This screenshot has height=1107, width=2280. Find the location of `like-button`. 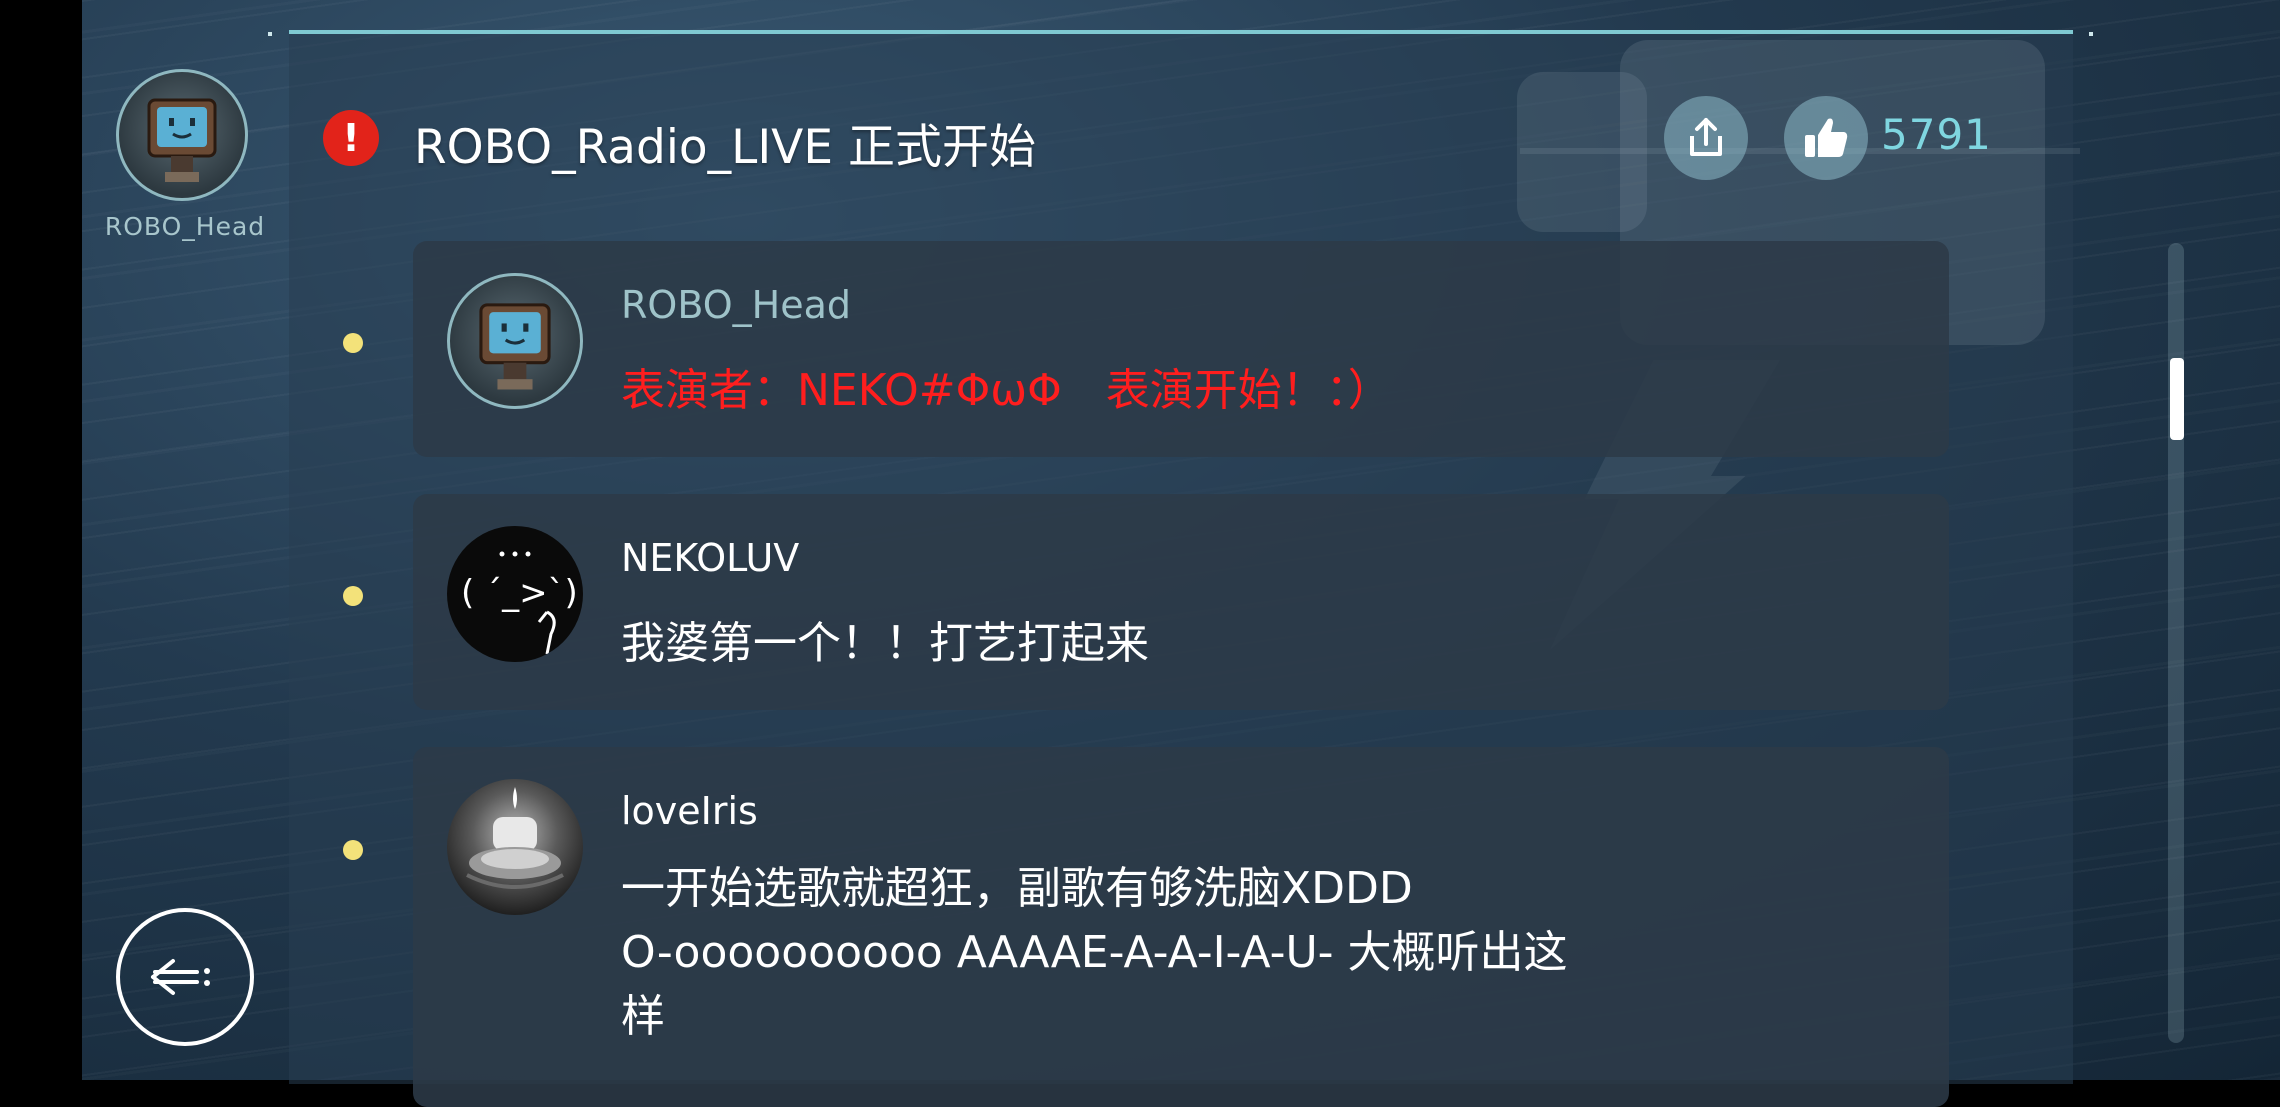

like-button is located at coordinates (1826, 138).